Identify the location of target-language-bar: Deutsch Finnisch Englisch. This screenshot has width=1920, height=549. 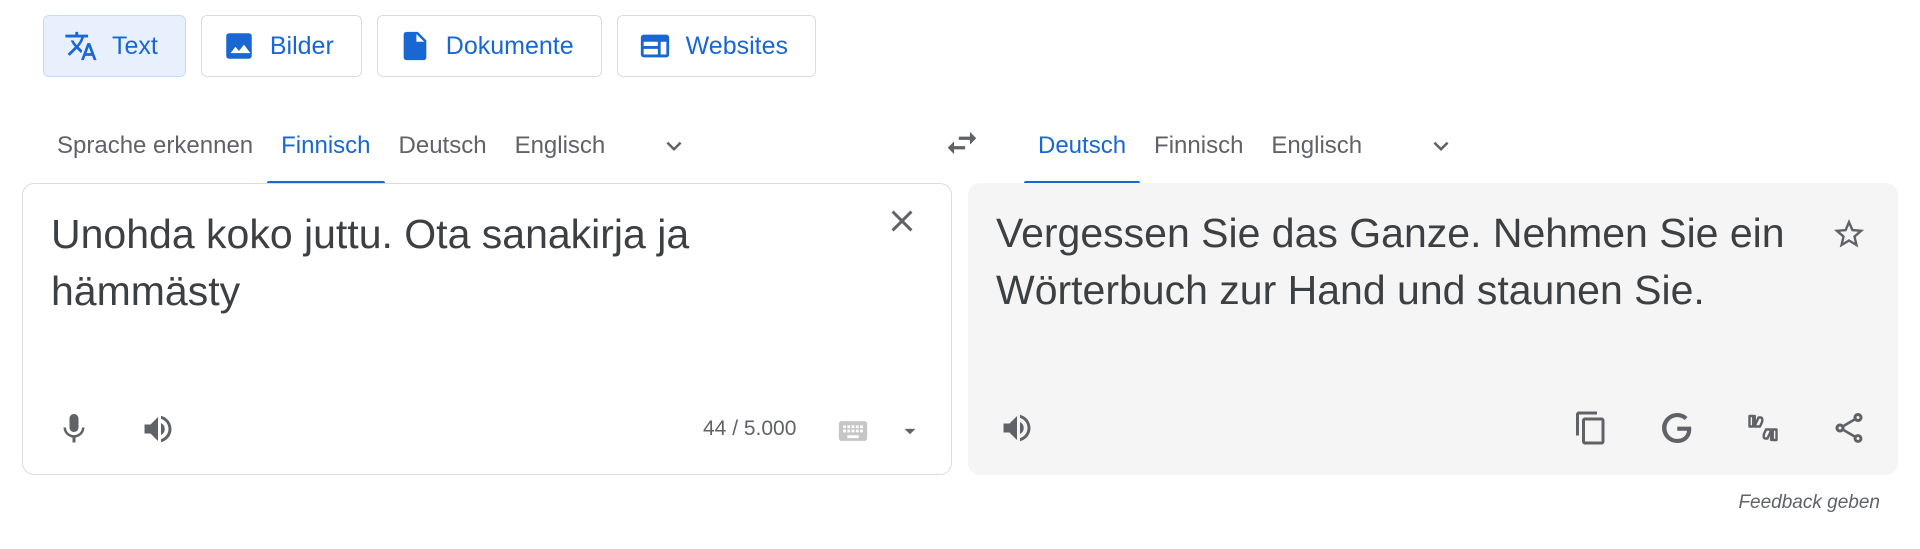
(1247, 146).